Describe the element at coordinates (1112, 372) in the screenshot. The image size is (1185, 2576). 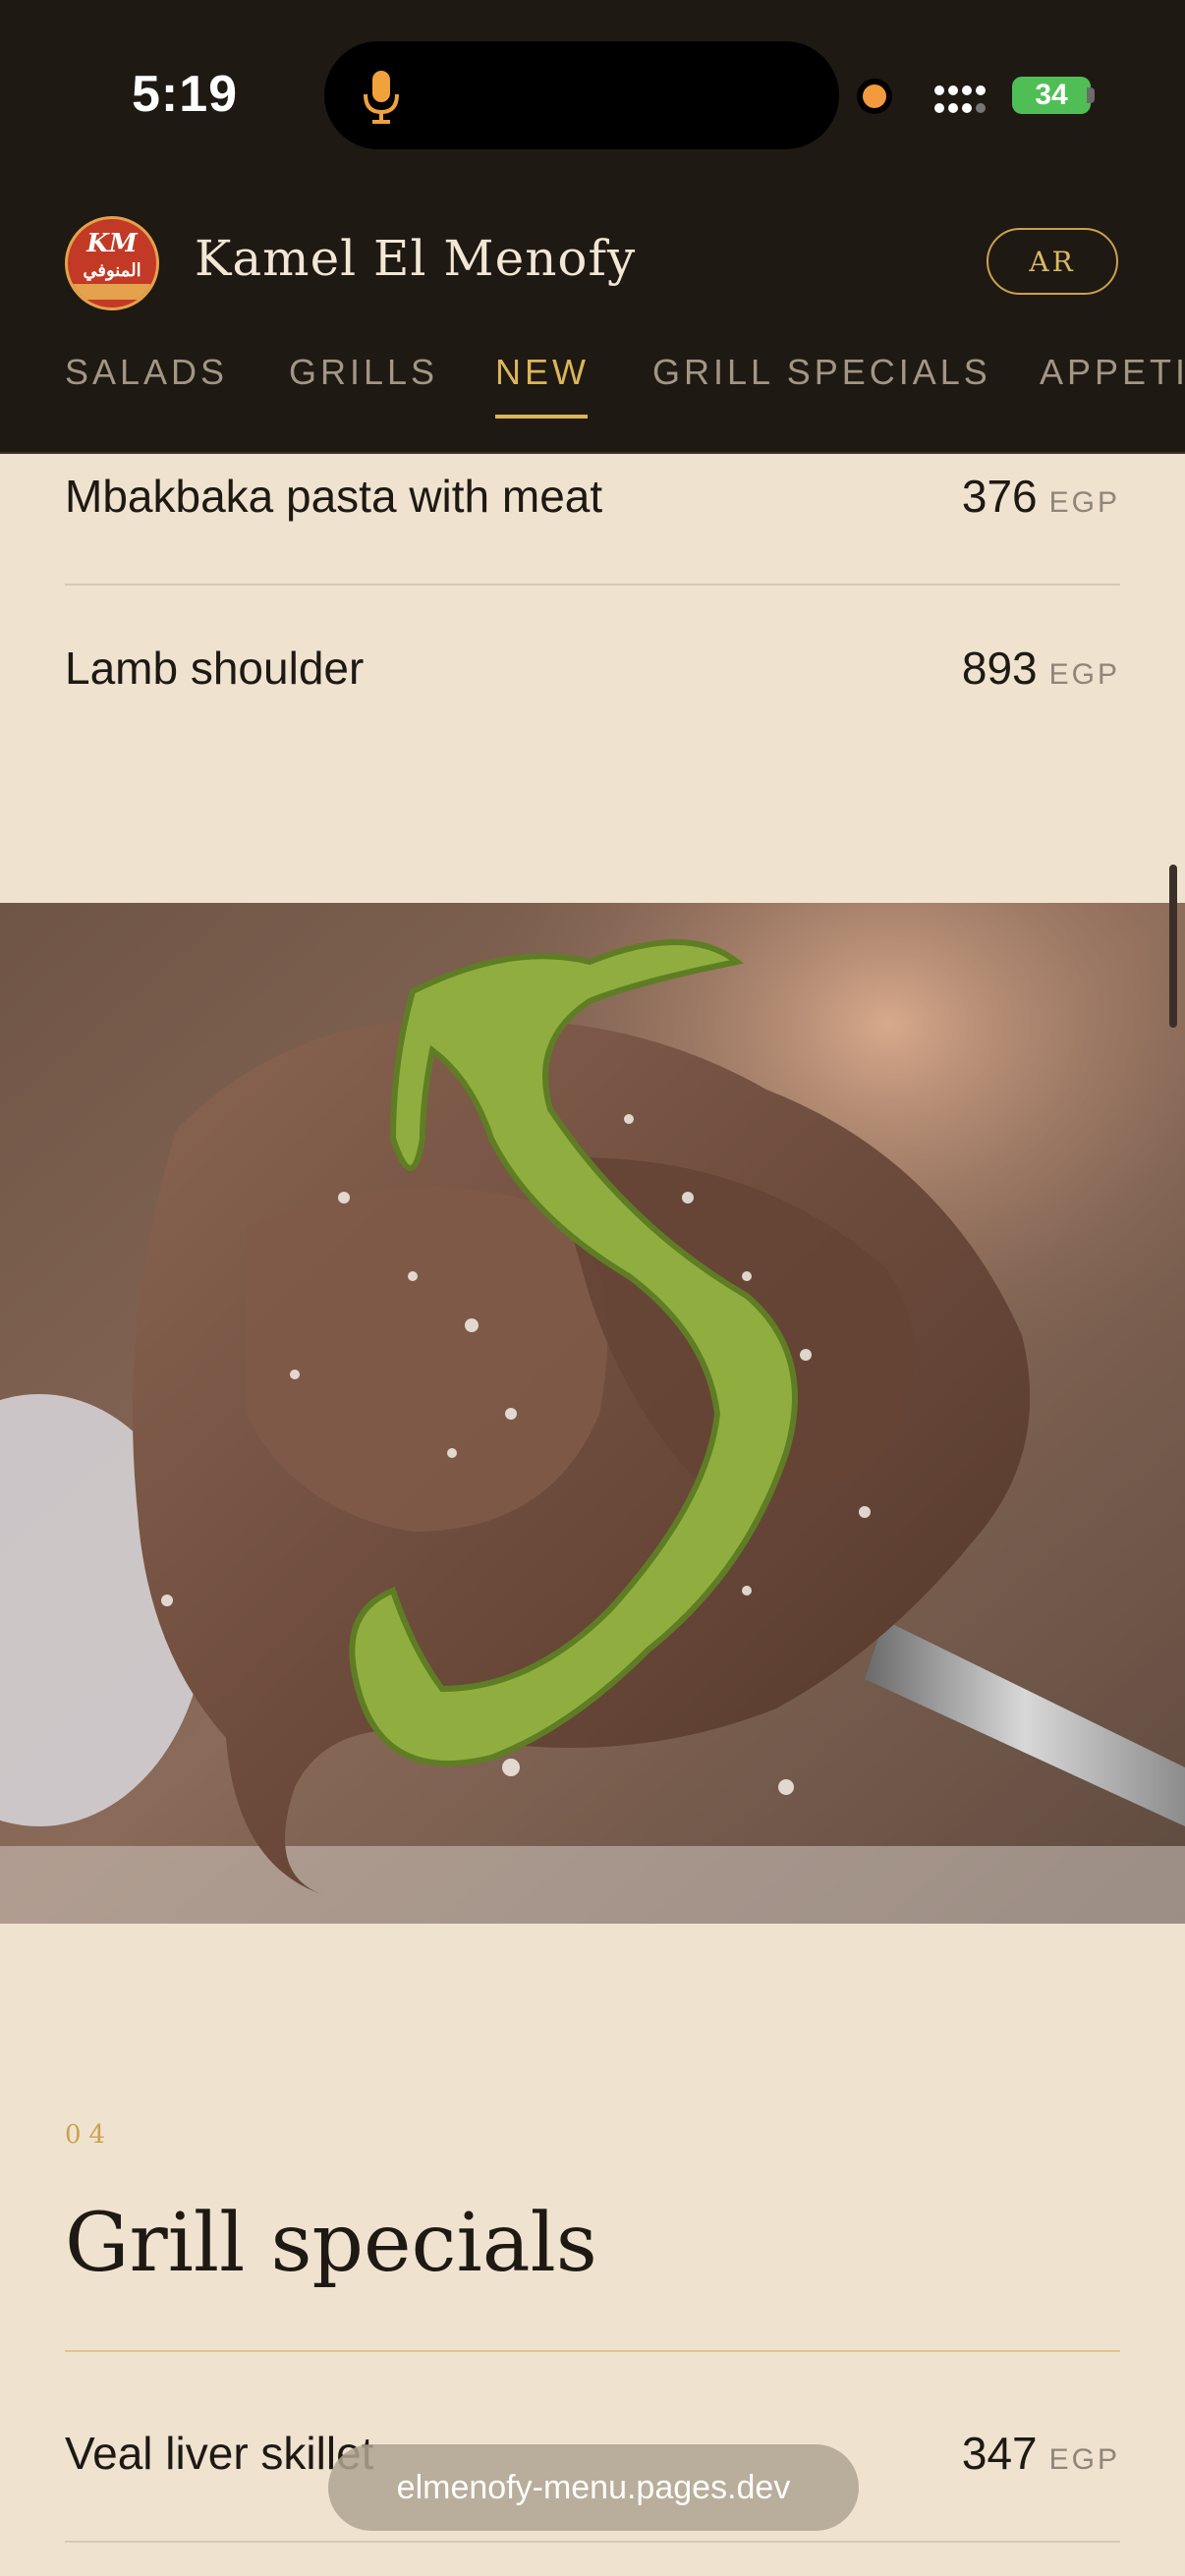
I see `tab-appetizers: APPETI` at that location.